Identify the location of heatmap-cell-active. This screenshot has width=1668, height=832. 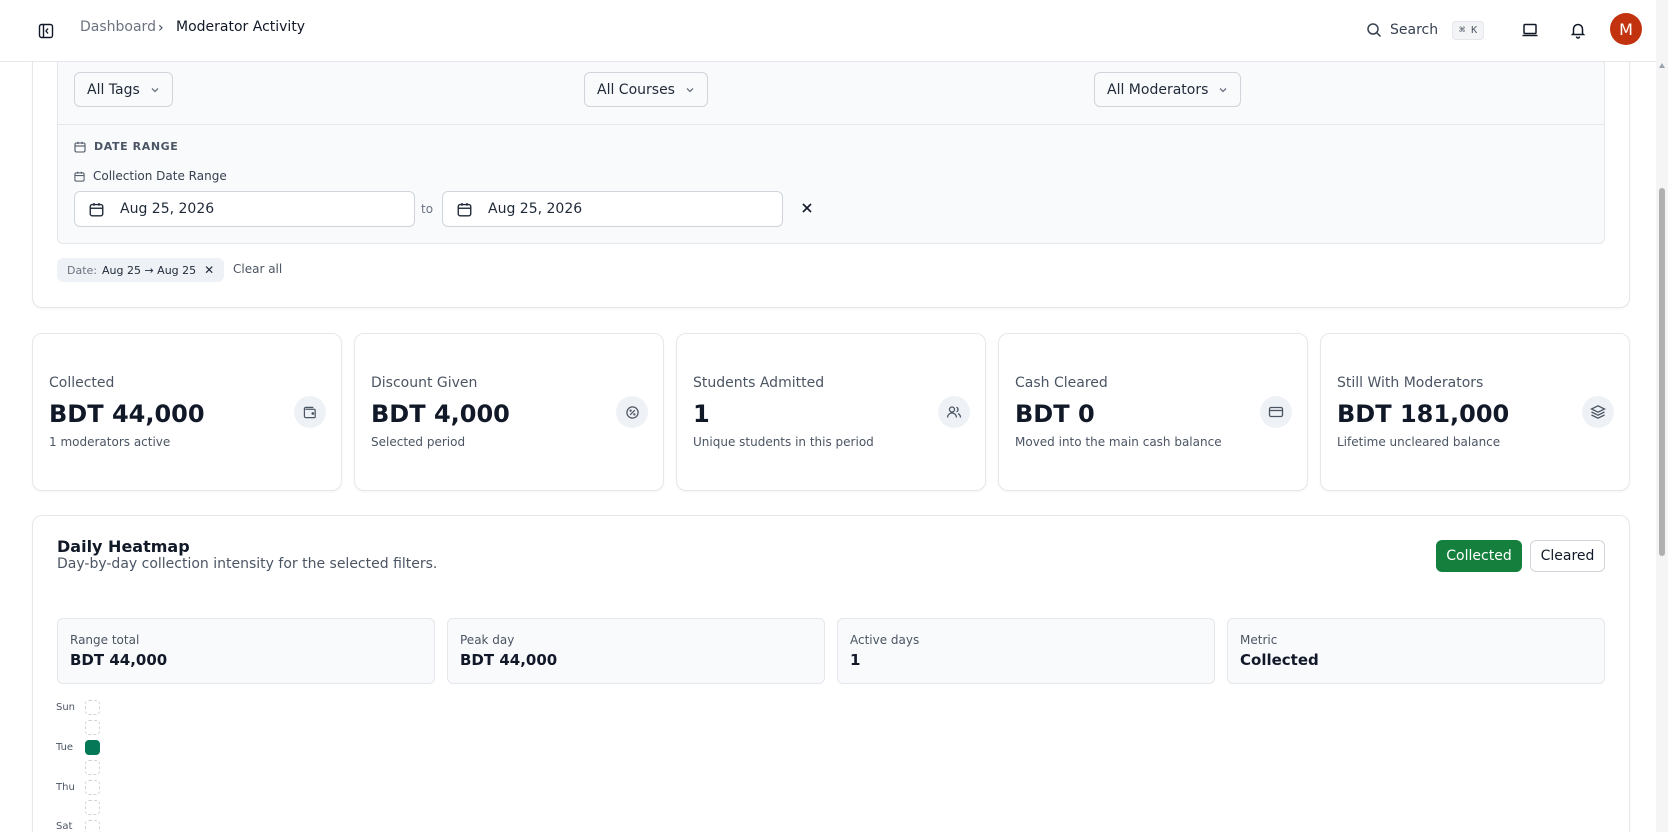
(92, 747).